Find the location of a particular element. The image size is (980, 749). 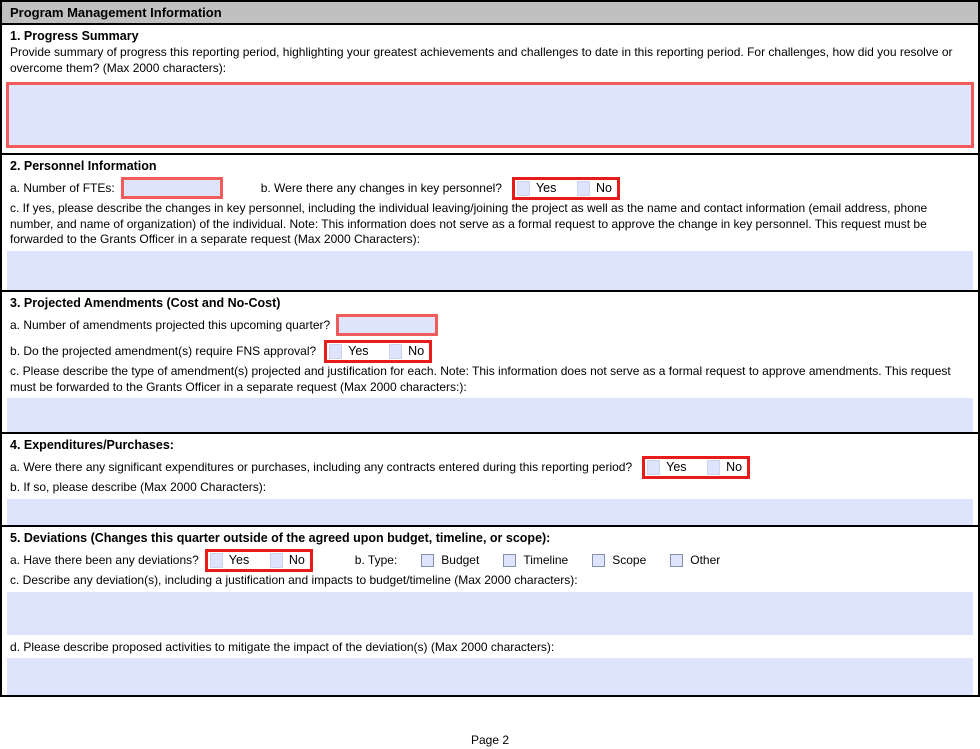

deviations-question-label: a. Have there been any deviations? is located at coordinates (104, 560).